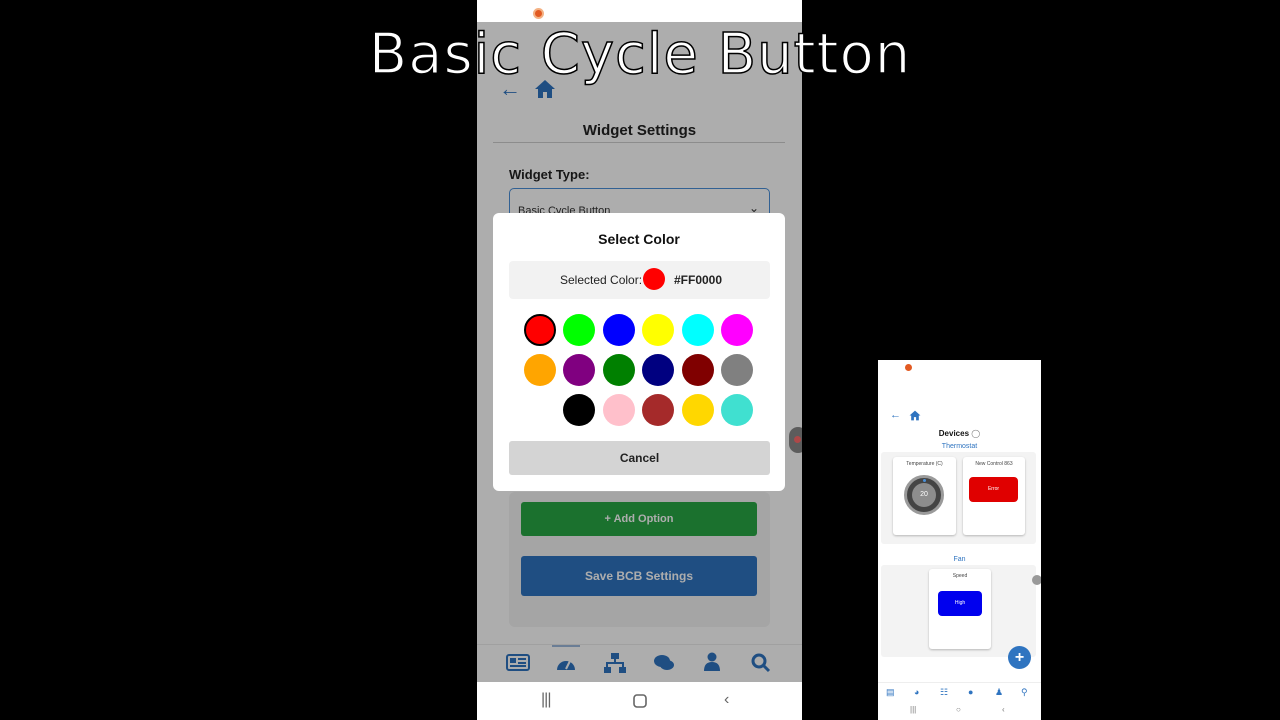 This screenshot has height=720, width=1280. Describe the element at coordinates (999, 692) in the screenshot. I see `user-icon: ♟` at that location.